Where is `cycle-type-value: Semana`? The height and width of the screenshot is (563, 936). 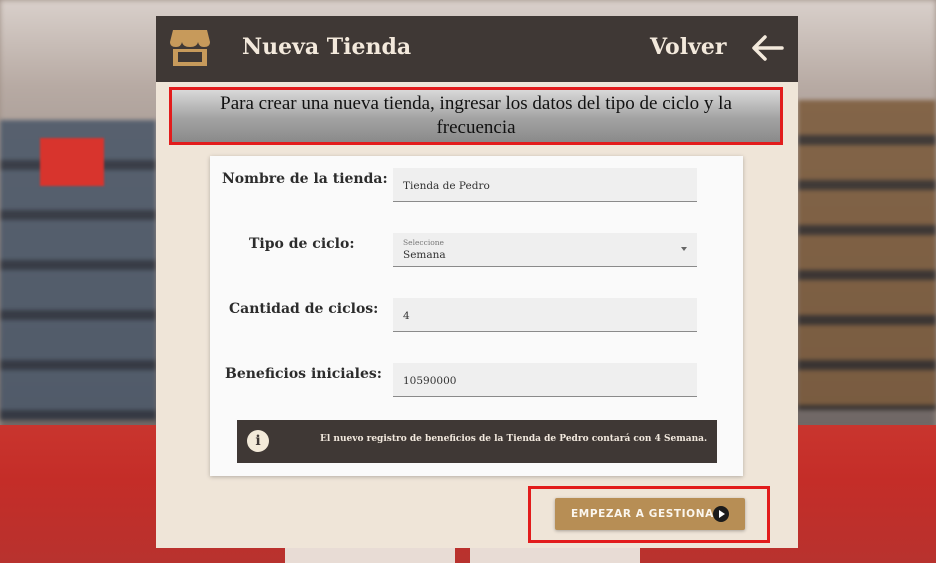 cycle-type-value: Semana is located at coordinates (424, 255).